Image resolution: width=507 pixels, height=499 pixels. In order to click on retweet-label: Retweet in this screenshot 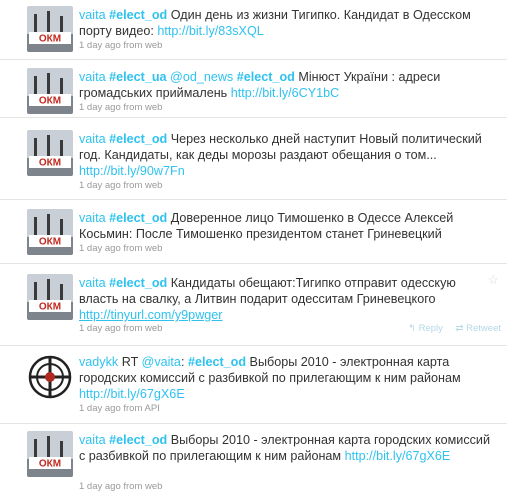, I will do `click(483, 328)`.